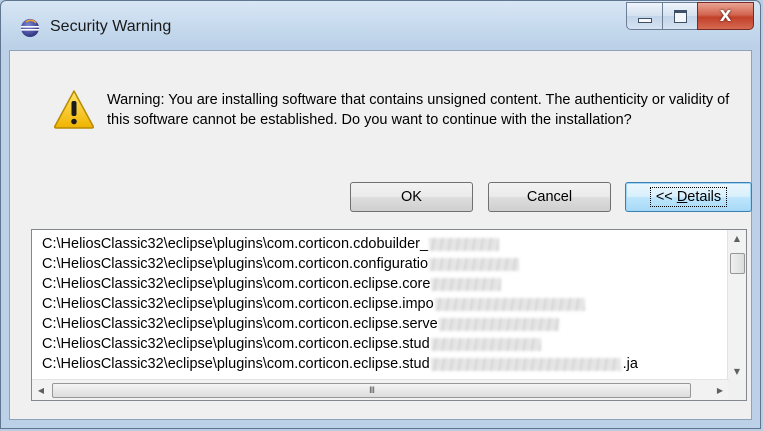  I want to click on minimize-button, so click(644, 16).